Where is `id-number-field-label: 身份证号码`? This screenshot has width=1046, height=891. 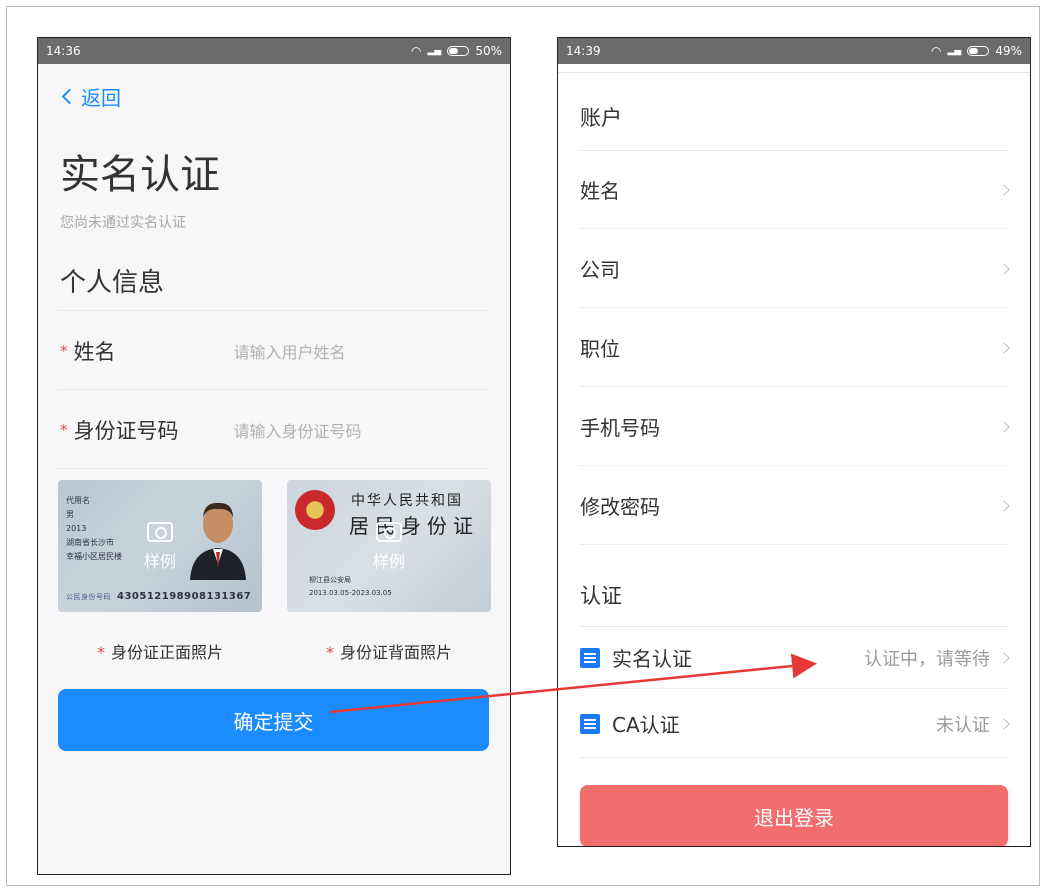
id-number-field-label: 身份证号码 is located at coordinates (126, 431).